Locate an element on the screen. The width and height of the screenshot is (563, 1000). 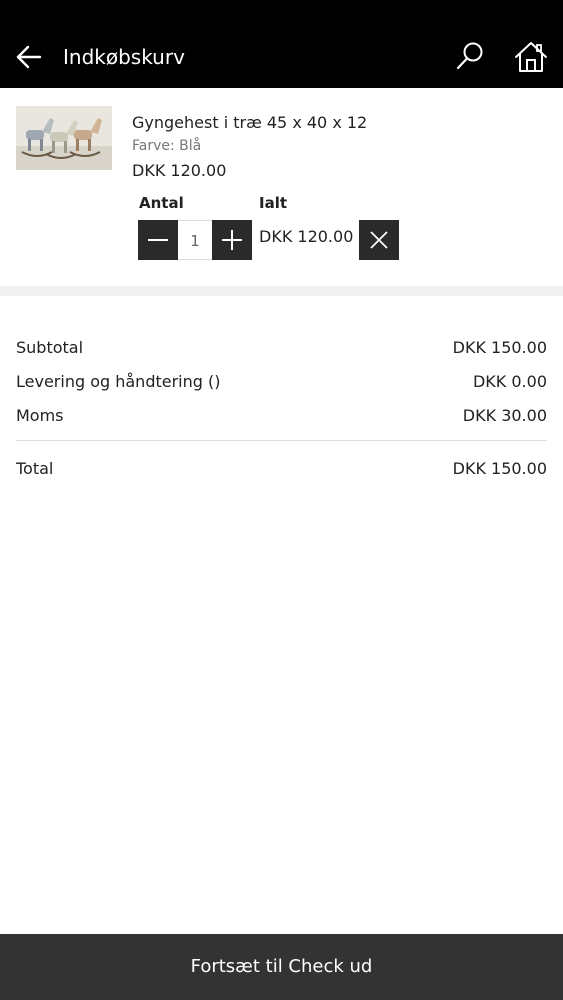
search-icon is located at coordinates (470, 56).